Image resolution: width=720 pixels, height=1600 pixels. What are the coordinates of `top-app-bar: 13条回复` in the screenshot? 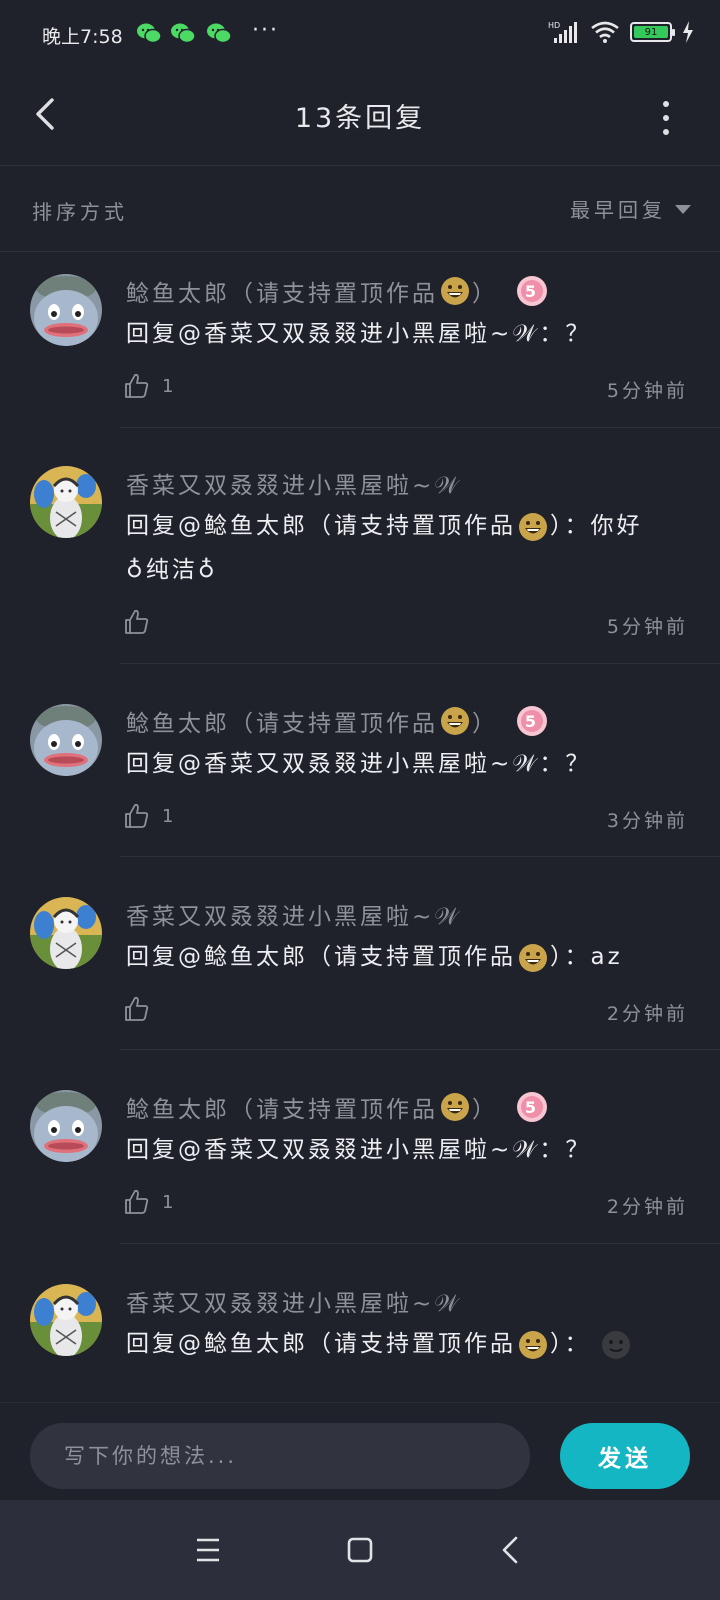 It's located at (360, 117).